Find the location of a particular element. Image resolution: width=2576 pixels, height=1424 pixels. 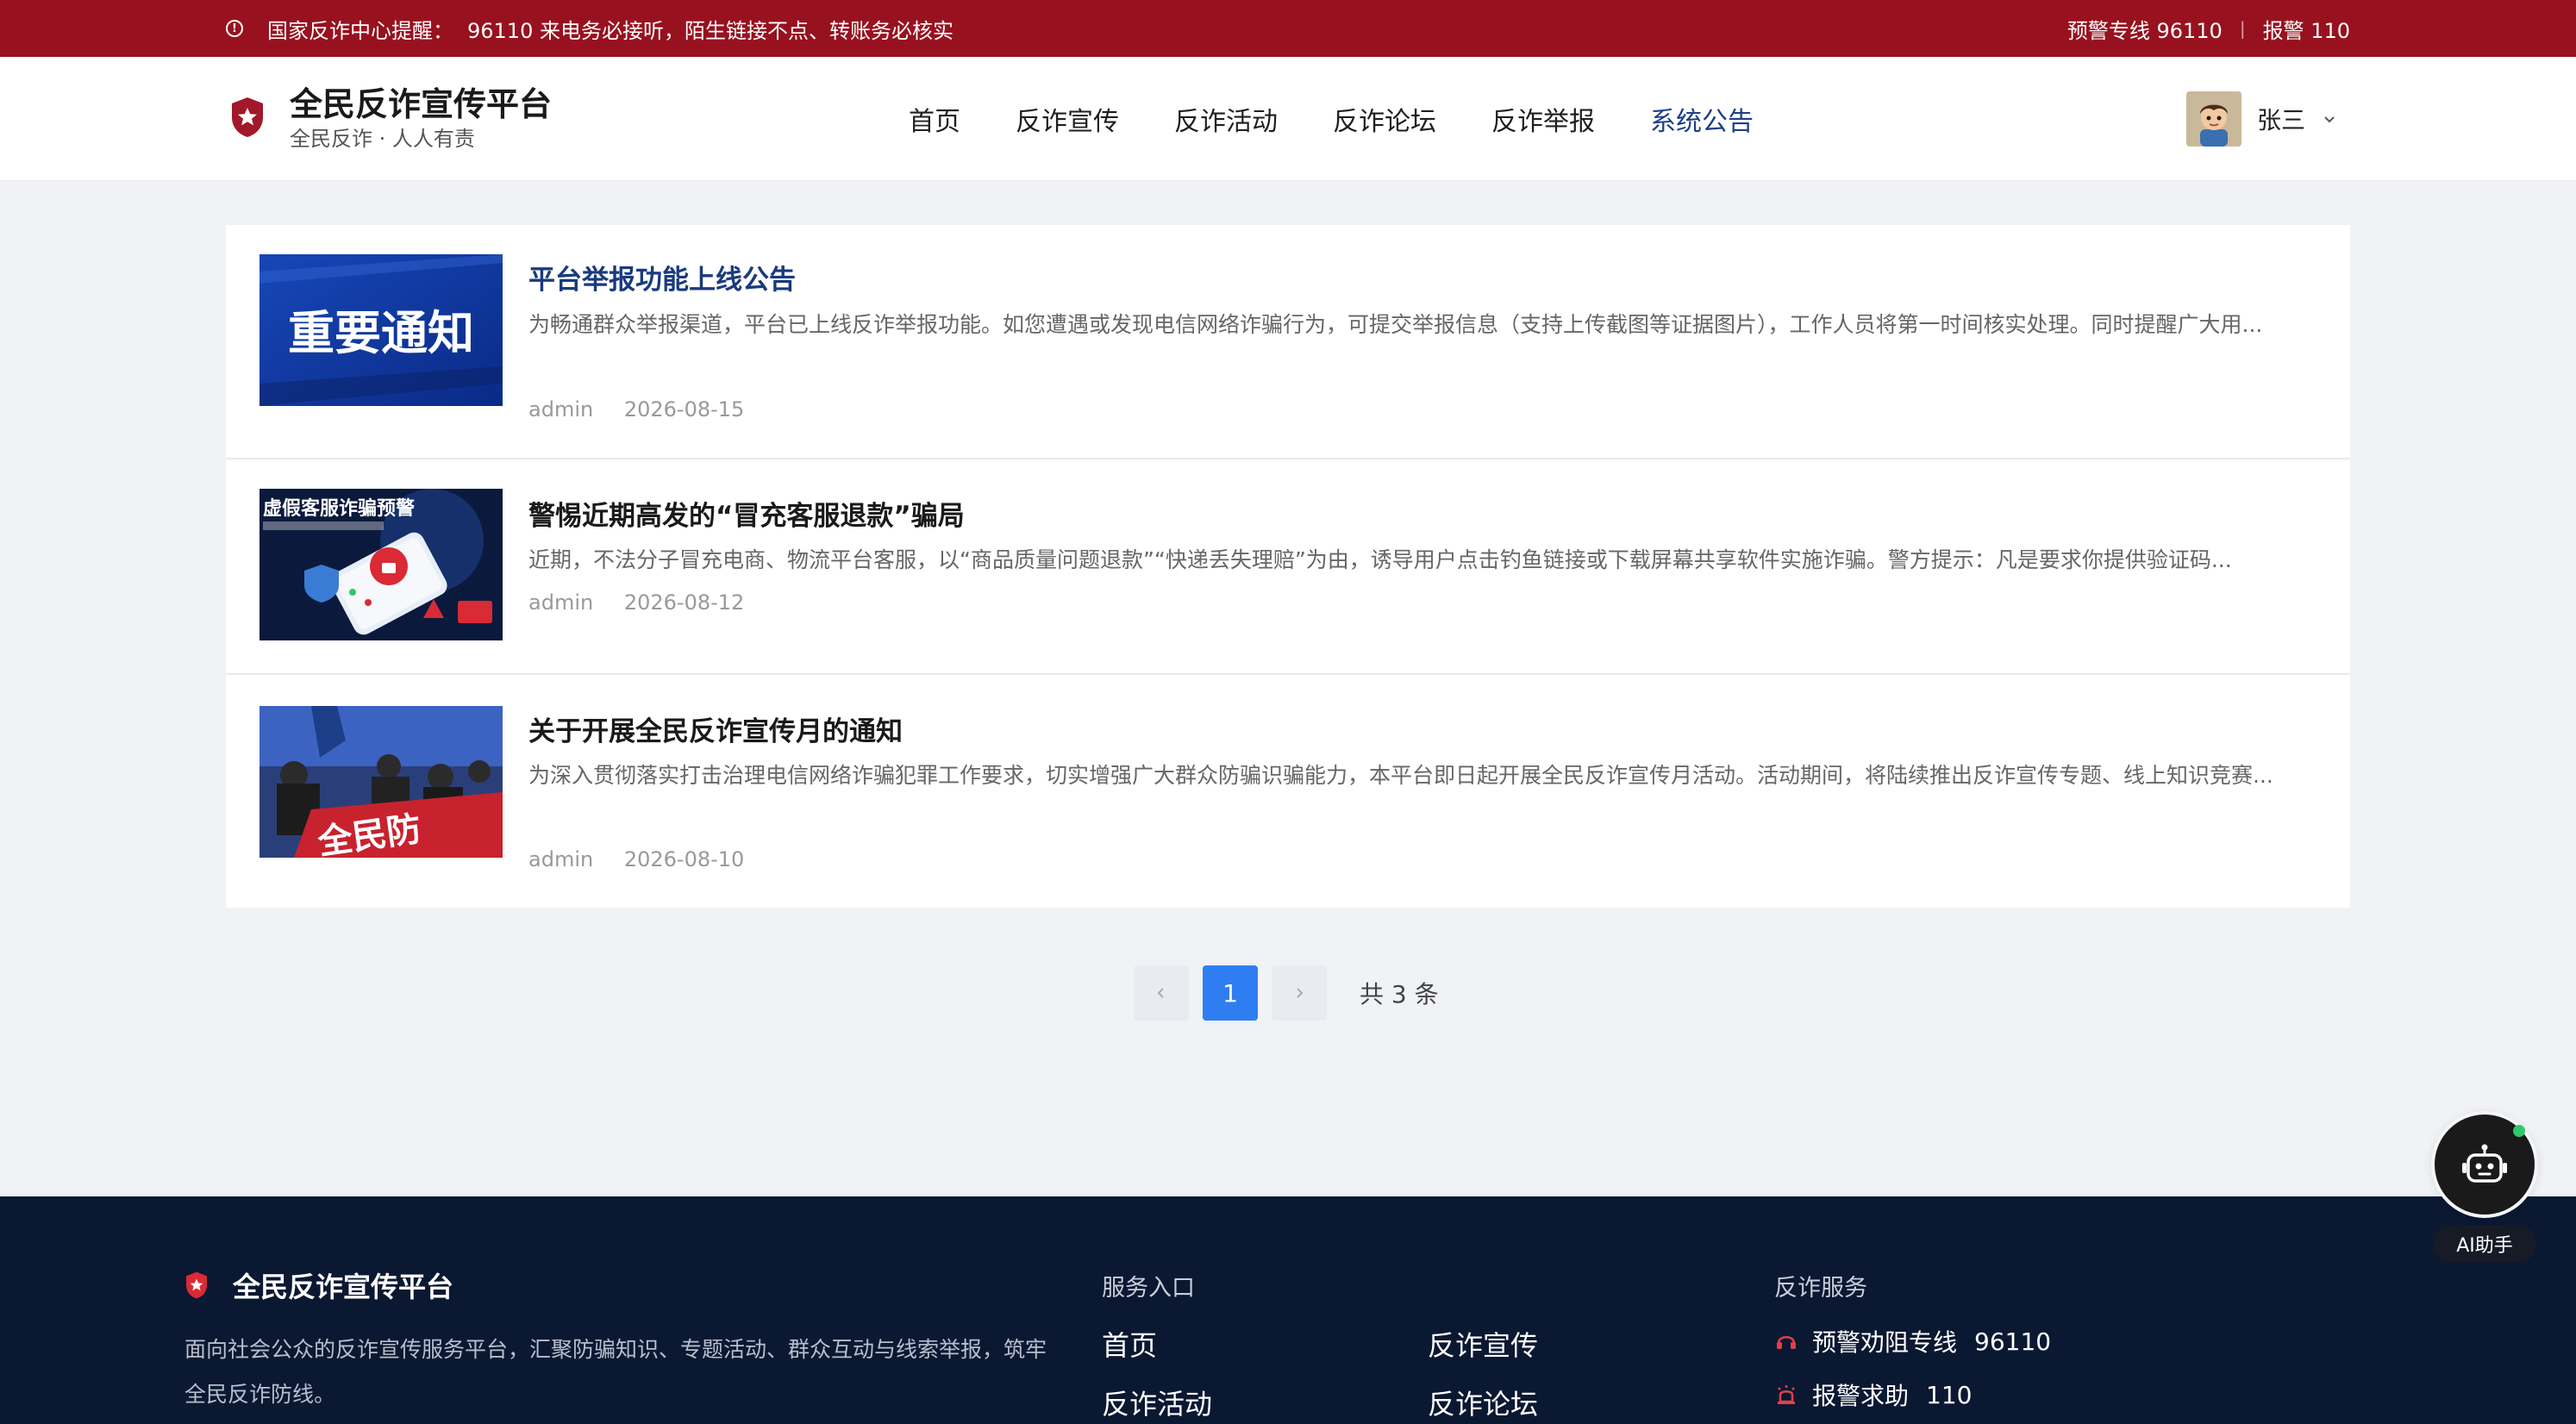

headset-icon is located at coordinates (1786, 1342).